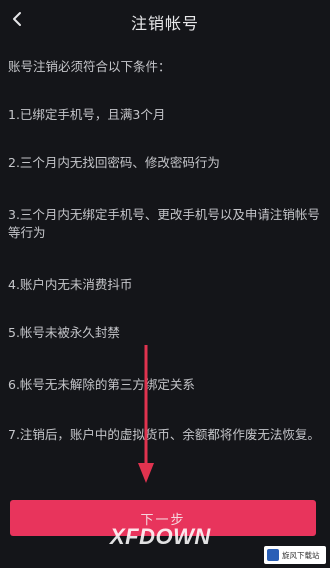 The image size is (330, 568). What do you see at coordinates (273, 555) in the screenshot?
I see `site-logo-icon` at bounding box center [273, 555].